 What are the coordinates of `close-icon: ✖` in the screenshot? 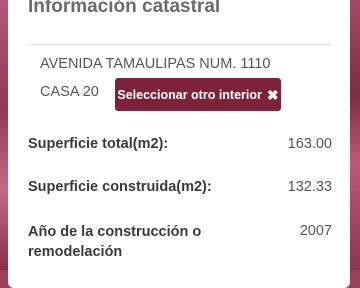 It's located at (272, 94).